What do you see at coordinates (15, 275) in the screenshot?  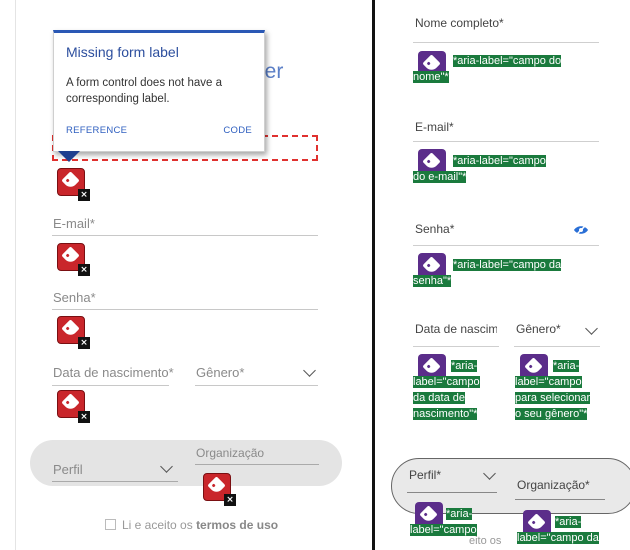 I see `pane-edge` at bounding box center [15, 275].